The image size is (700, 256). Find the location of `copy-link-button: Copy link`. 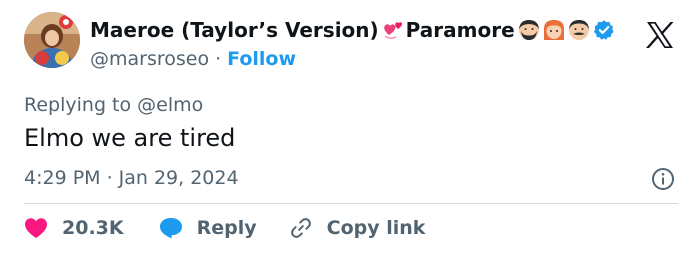

copy-link-button: Copy link is located at coordinates (357, 228).